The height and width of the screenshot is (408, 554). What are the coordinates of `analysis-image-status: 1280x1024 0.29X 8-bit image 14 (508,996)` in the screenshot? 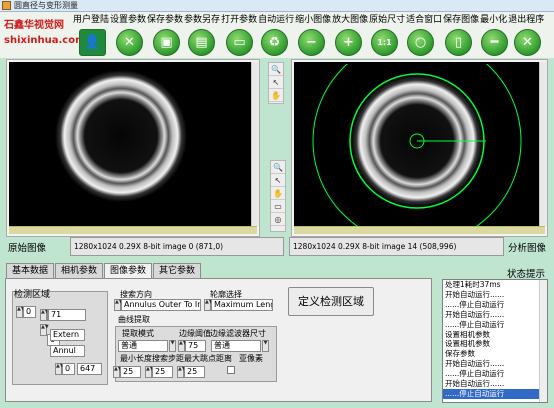 It's located at (396, 246).